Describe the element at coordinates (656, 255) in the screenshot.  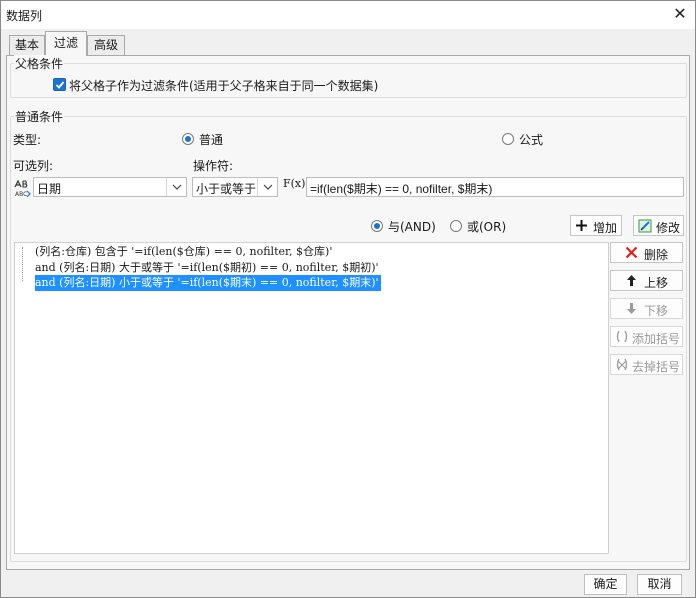
I see `delete-button-label: 删除` at that location.